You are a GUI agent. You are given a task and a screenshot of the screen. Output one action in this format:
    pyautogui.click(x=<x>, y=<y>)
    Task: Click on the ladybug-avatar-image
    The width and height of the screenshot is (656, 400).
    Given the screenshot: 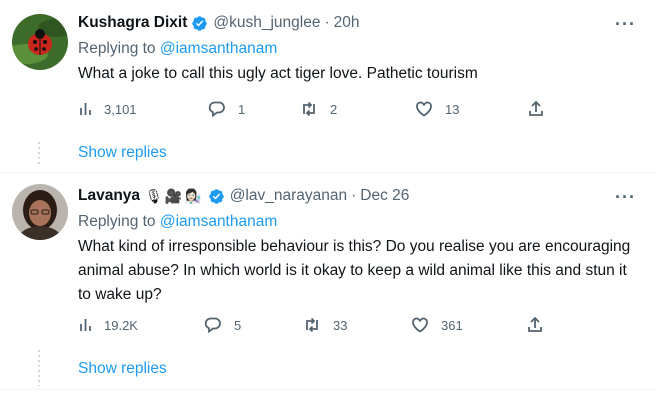 What is the action you would take?
    pyautogui.click(x=40, y=42)
    